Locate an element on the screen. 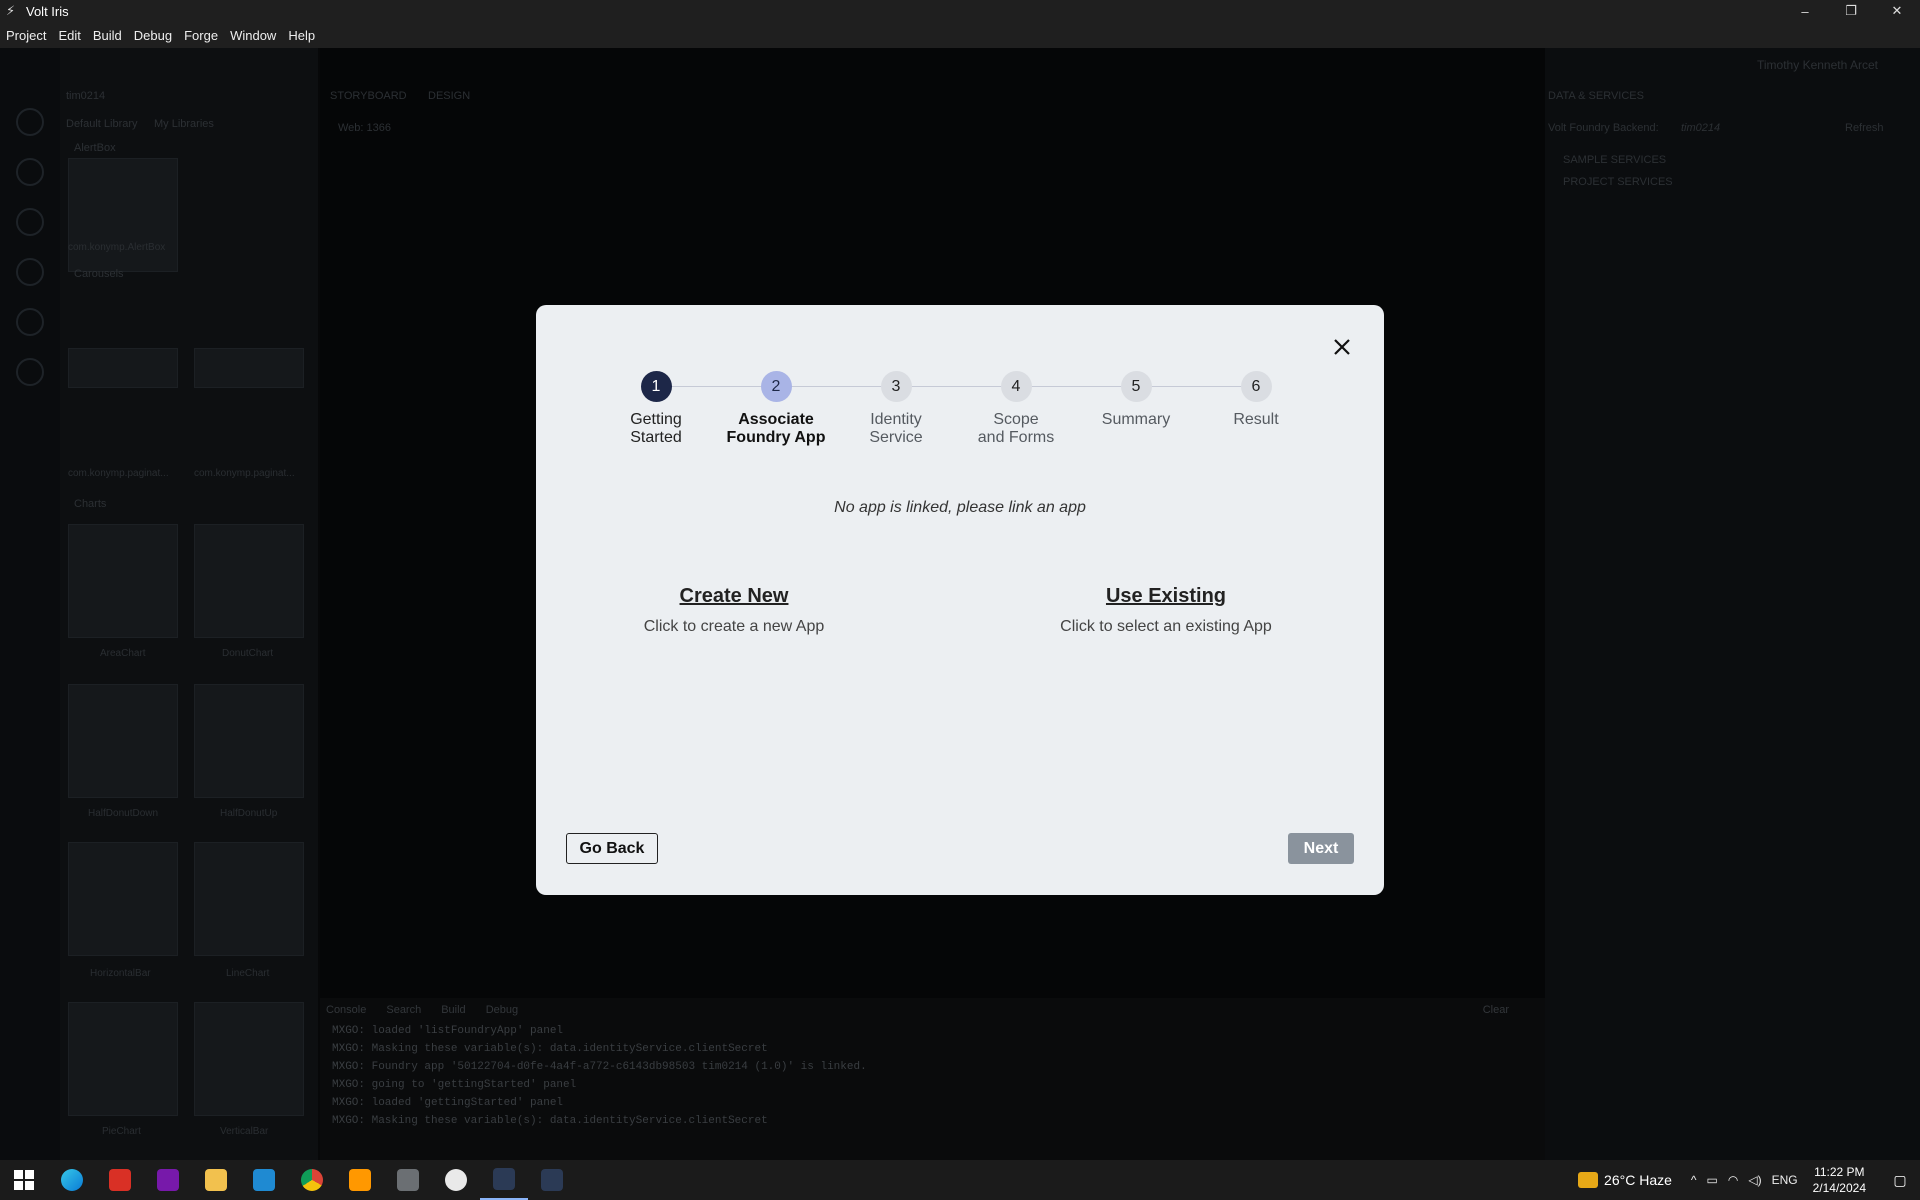  window-controls: – ❐ ✕ is located at coordinates (1851, 11).